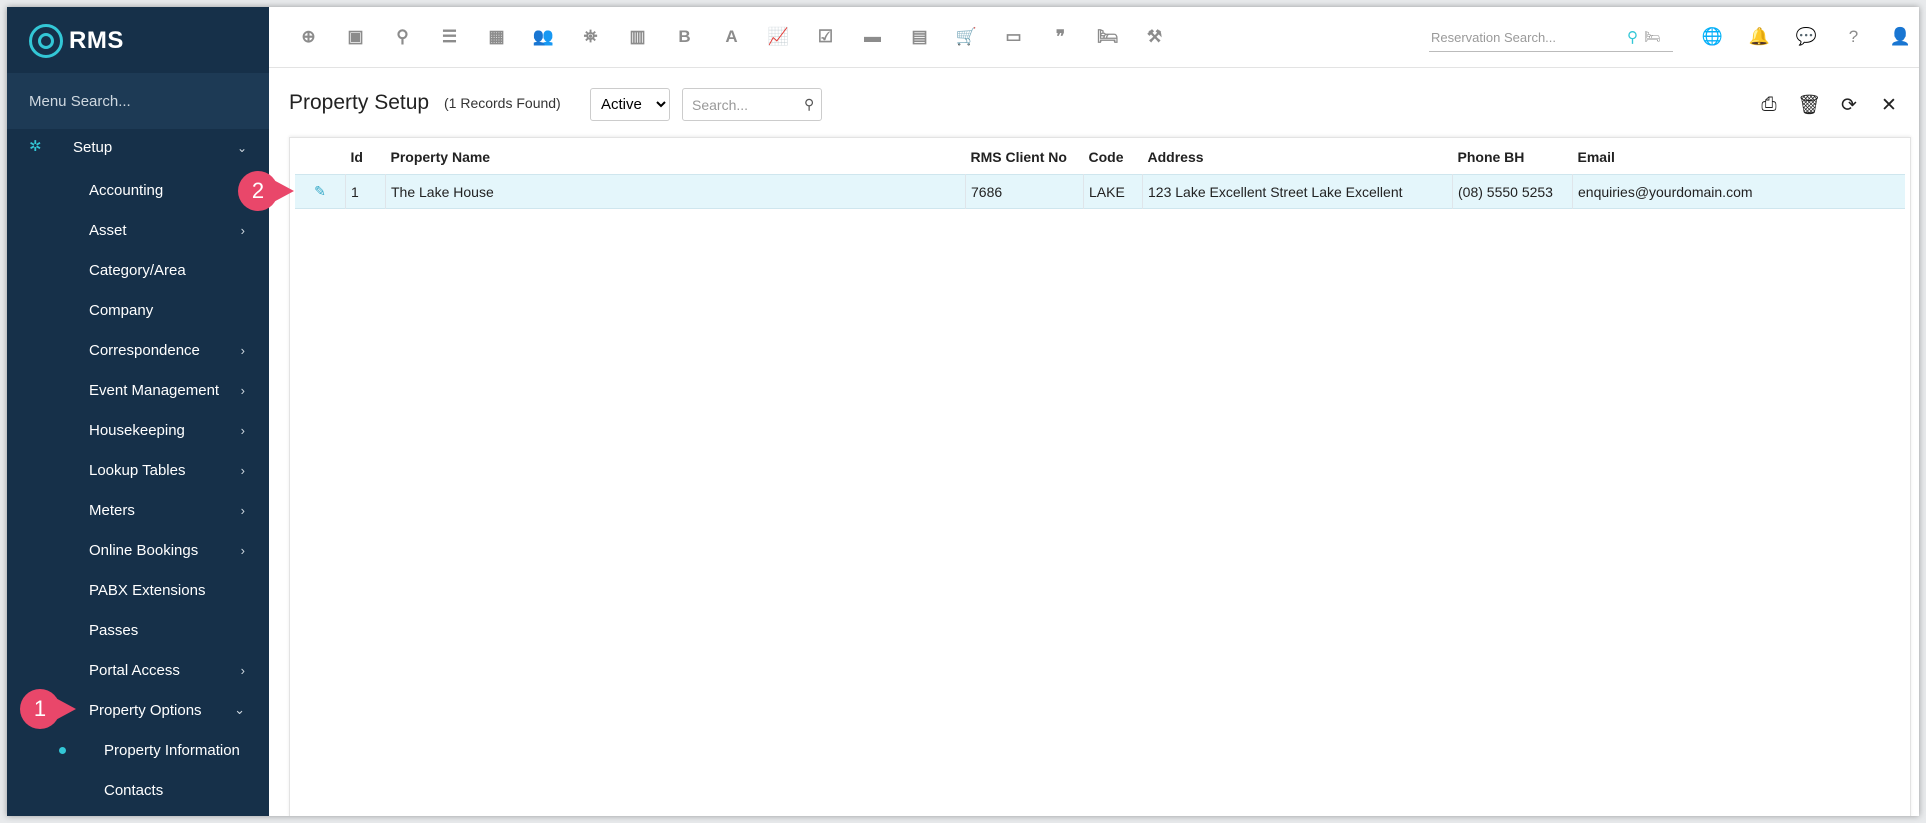 This screenshot has width=1926, height=823. Describe the element at coordinates (138, 148) in the screenshot. I see `sidebar-section-setup: ✲ Setup ⌄` at that location.